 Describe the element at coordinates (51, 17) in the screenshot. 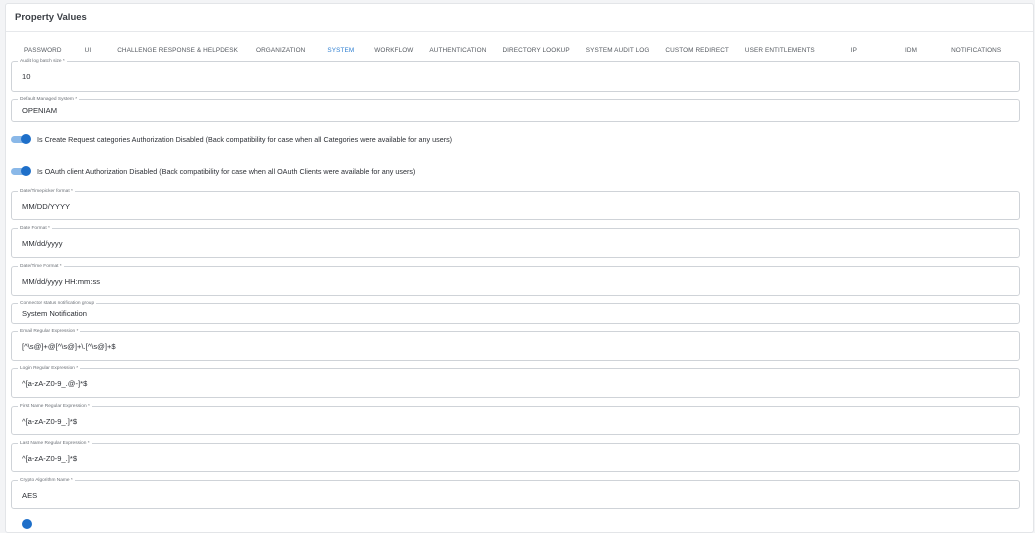

I see `page-title: Property Values` at that location.